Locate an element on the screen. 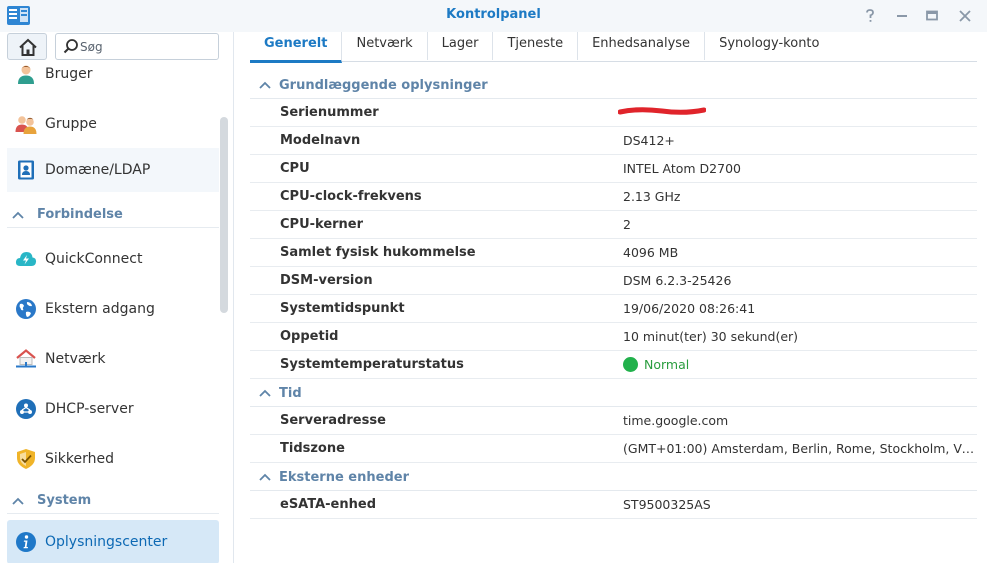 Image resolution: width=987 pixels, height=563 pixels. info-row-cpu-cores: CPU-kerner 2 is located at coordinates (613, 225).